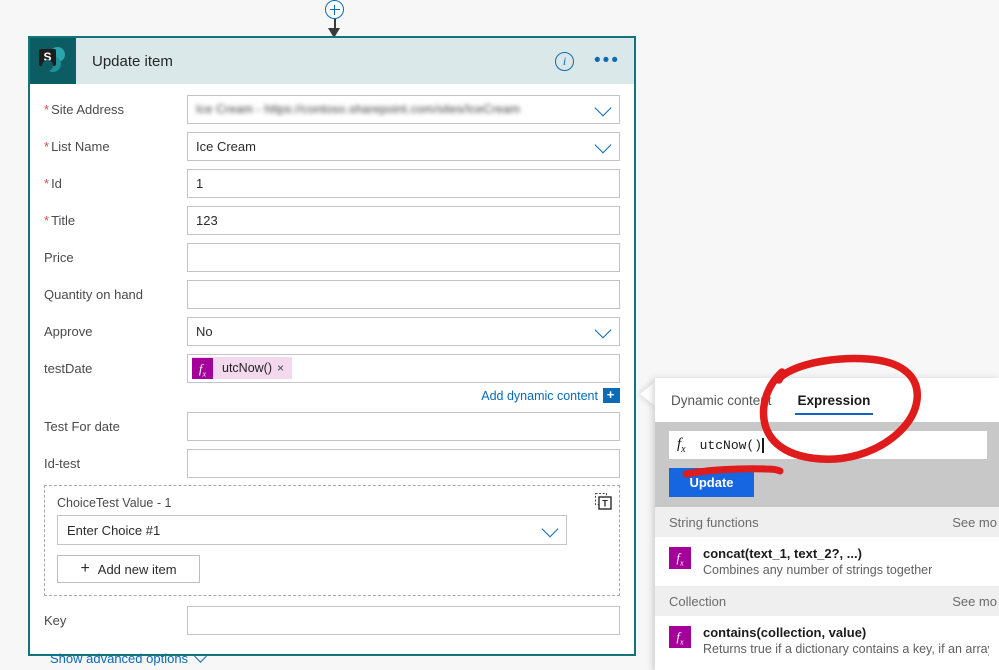 This screenshot has height=670, width=999. Describe the element at coordinates (312, 530) in the screenshot. I see `choicetest-select: Enter Choice #1` at that location.